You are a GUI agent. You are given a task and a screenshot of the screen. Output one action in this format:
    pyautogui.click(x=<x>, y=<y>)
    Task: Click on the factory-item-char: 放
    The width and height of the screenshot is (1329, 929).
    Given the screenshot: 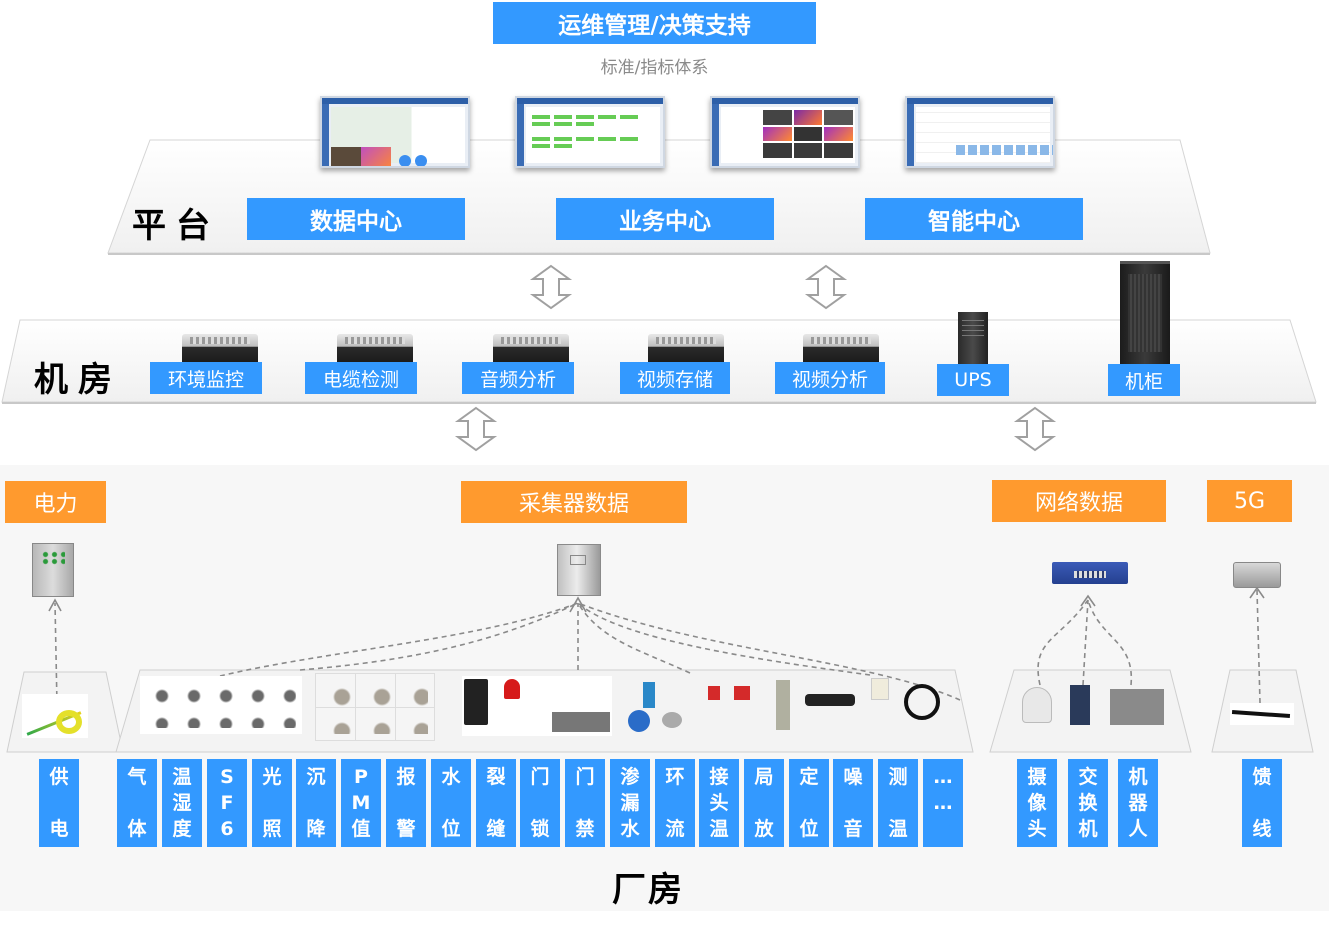 What is the action you would take?
    pyautogui.click(x=764, y=829)
    